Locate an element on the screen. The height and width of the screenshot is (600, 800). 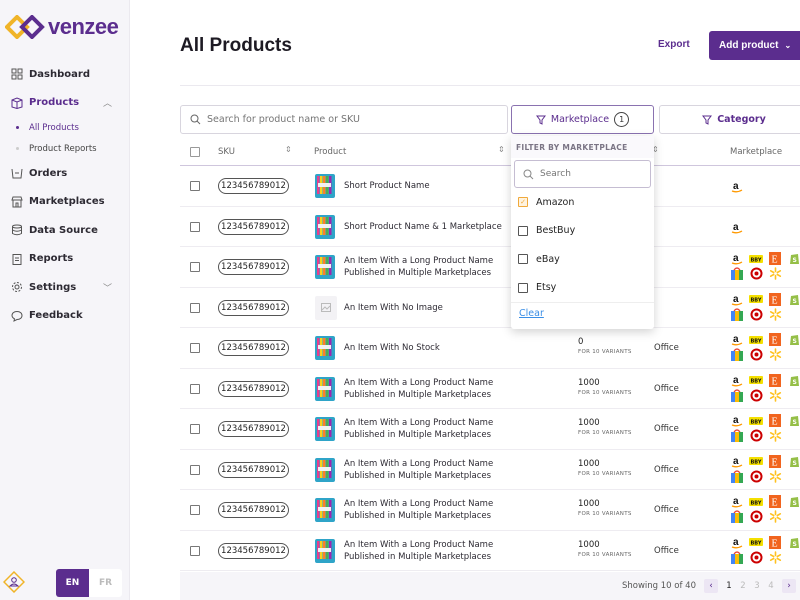
page-4-button: 4 is located at coordinates (771, 586).